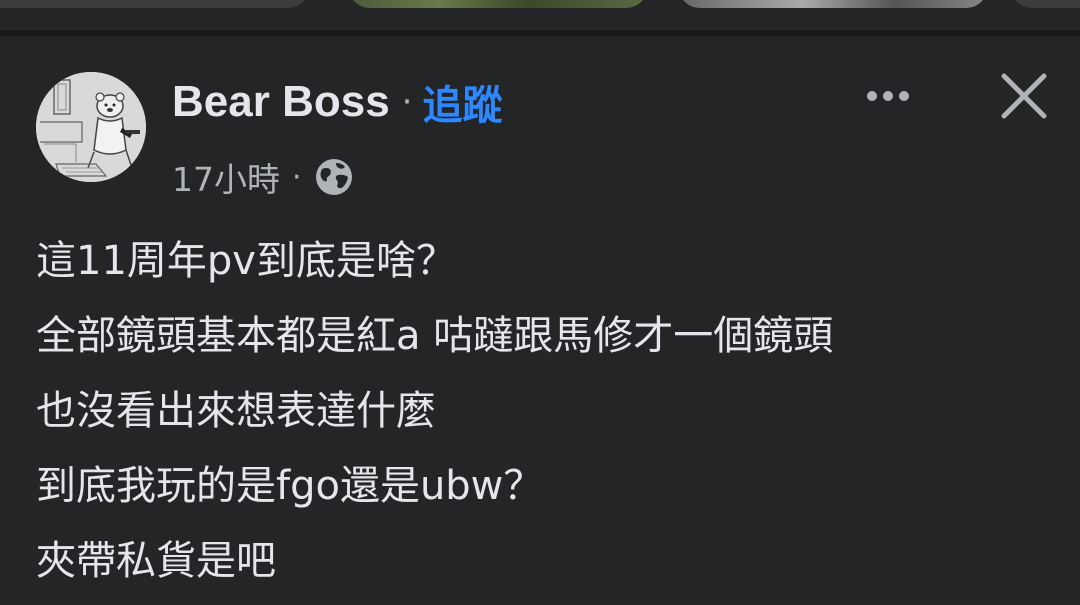 Image resolution: width=1080 pixels, height=605 pixels. What do you see at coordinates (892, 96) in the screenshot?
I see `more-horizontal-icon` at bounding box center [892, 96].